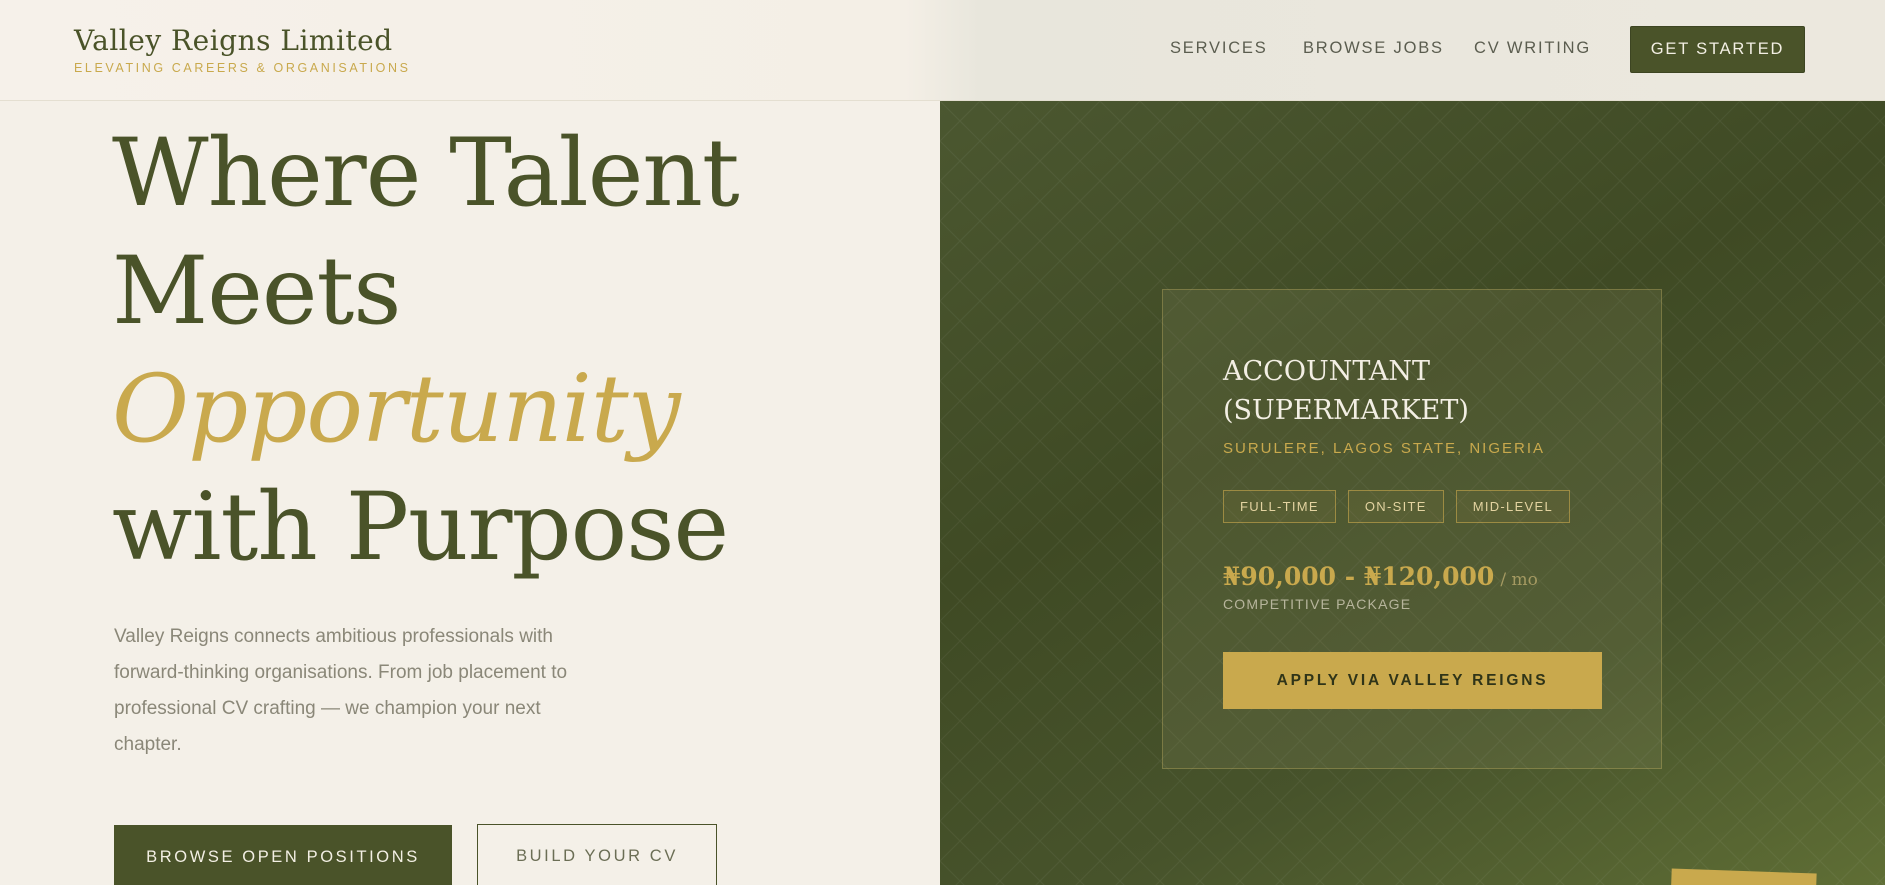 The height and width of the screenshot is (885, 1885). Describe the element at coordinates (1384, 448) in the screenshot. I see `job-location: SURULERE, LAGOS STATE, NIGERIA` at that location.